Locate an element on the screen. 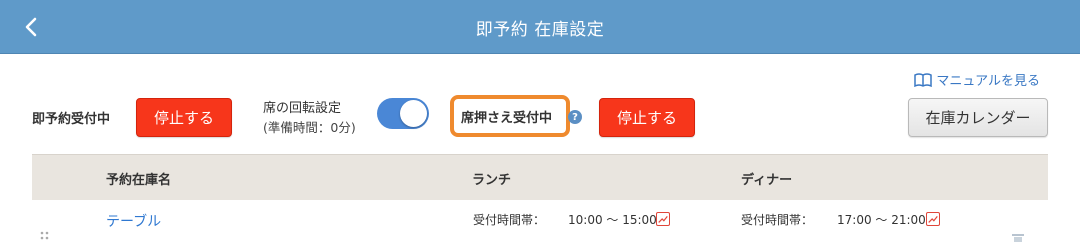 The image size is (1080, 242). page-title: 即予約 在庫設定 is located at coordinates (540, 30).